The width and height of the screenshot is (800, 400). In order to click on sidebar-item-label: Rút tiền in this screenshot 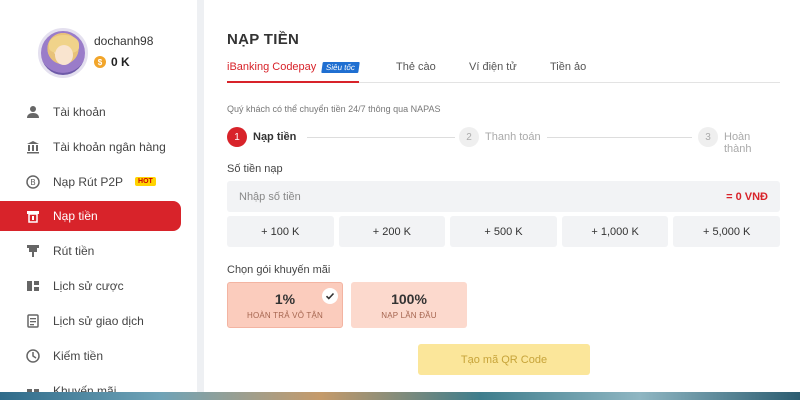, I will do `click(74, 250)`.